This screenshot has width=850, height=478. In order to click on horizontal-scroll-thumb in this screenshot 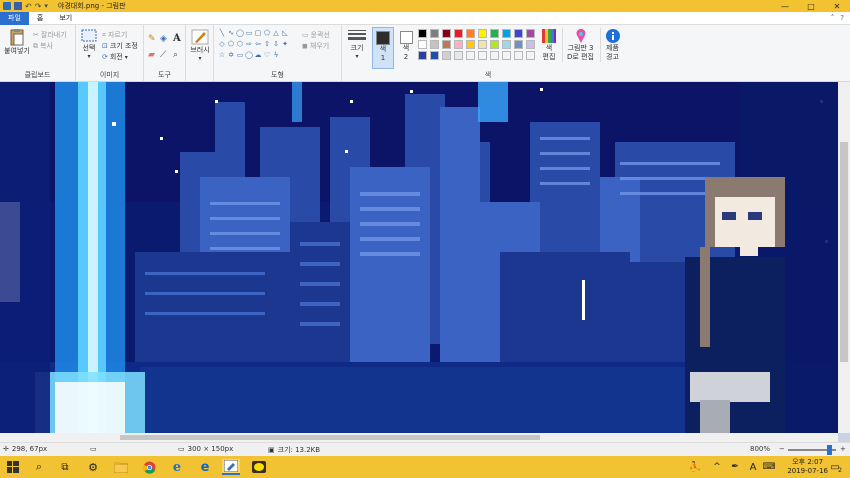, I will do `click(330, 437)`.